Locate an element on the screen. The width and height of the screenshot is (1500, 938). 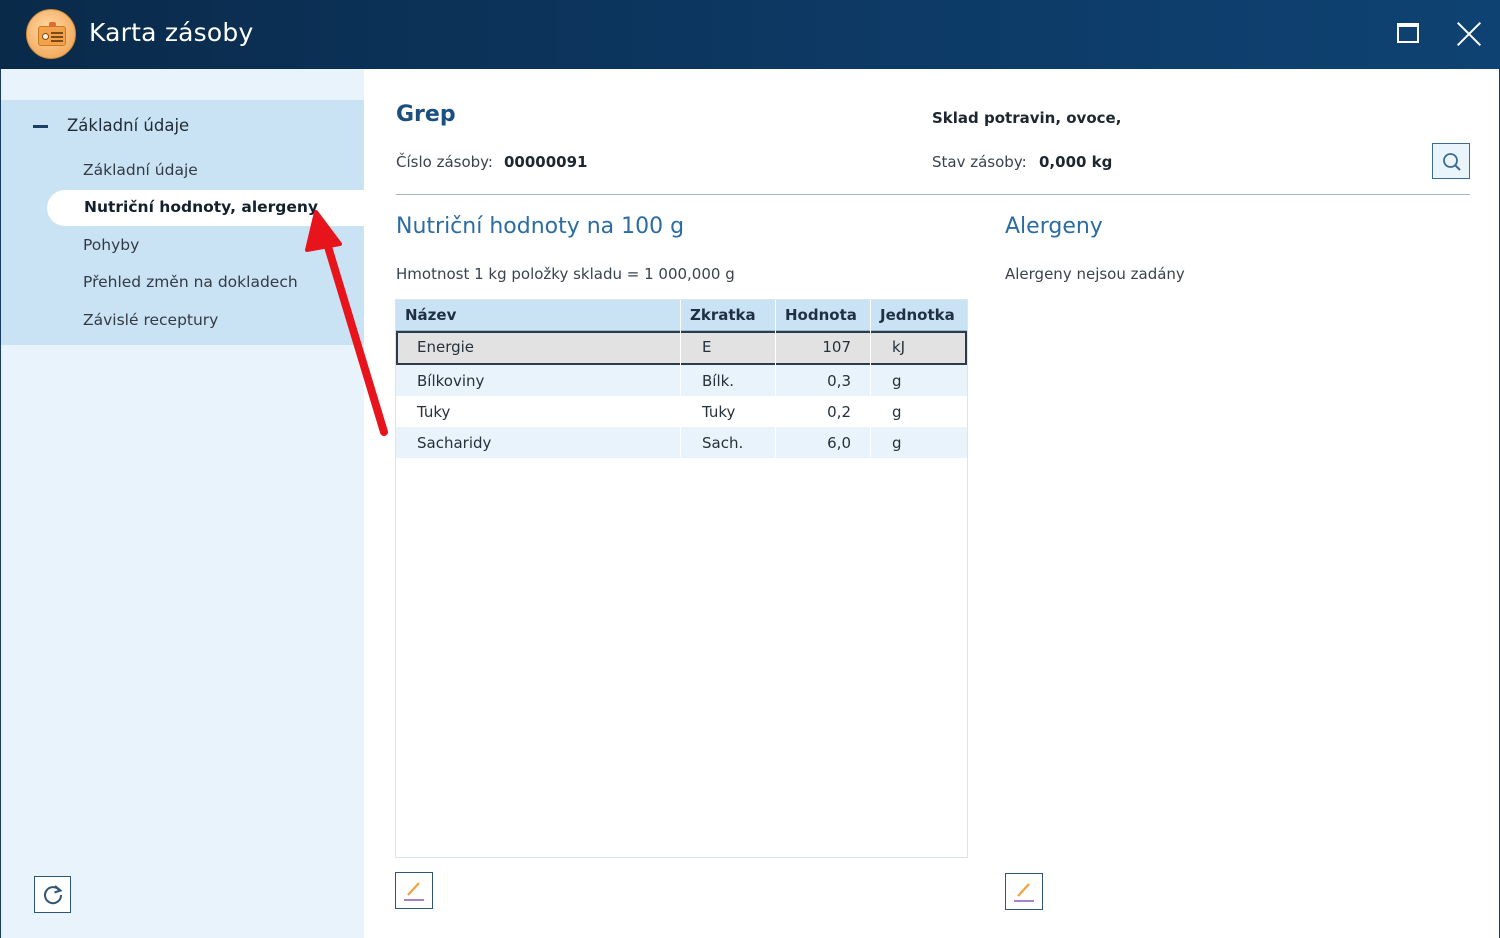
sidebar-item-nutricni-hodnoty: Nutriční hodnoty, alergeny is located at coordinates (206, 208).